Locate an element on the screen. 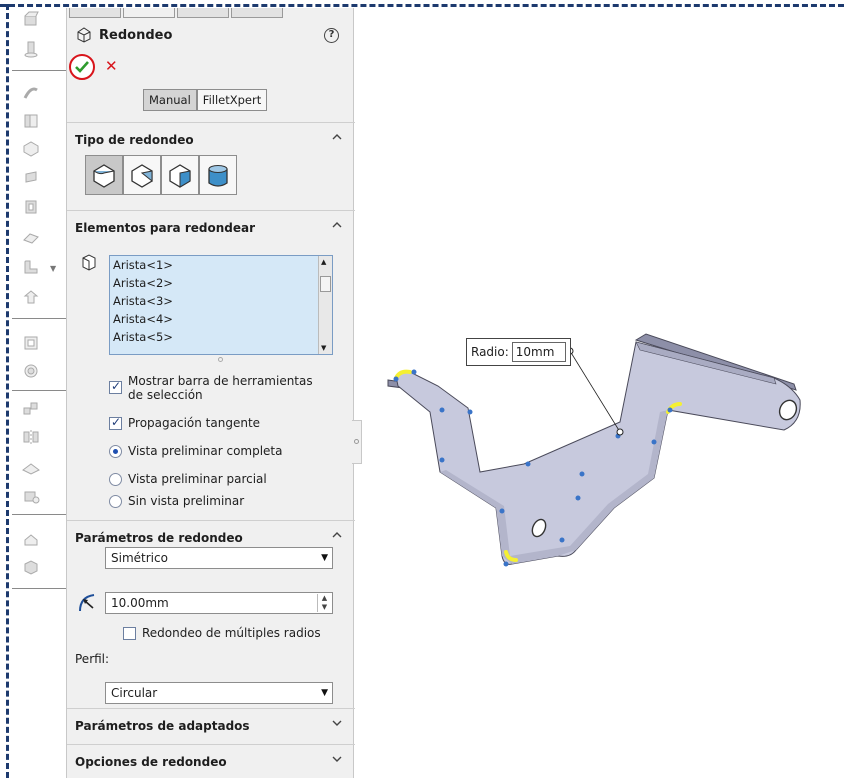 The height and width of the screenshot is (778, 844). list-item: Arista<1> is located at coordinates (221, 265).